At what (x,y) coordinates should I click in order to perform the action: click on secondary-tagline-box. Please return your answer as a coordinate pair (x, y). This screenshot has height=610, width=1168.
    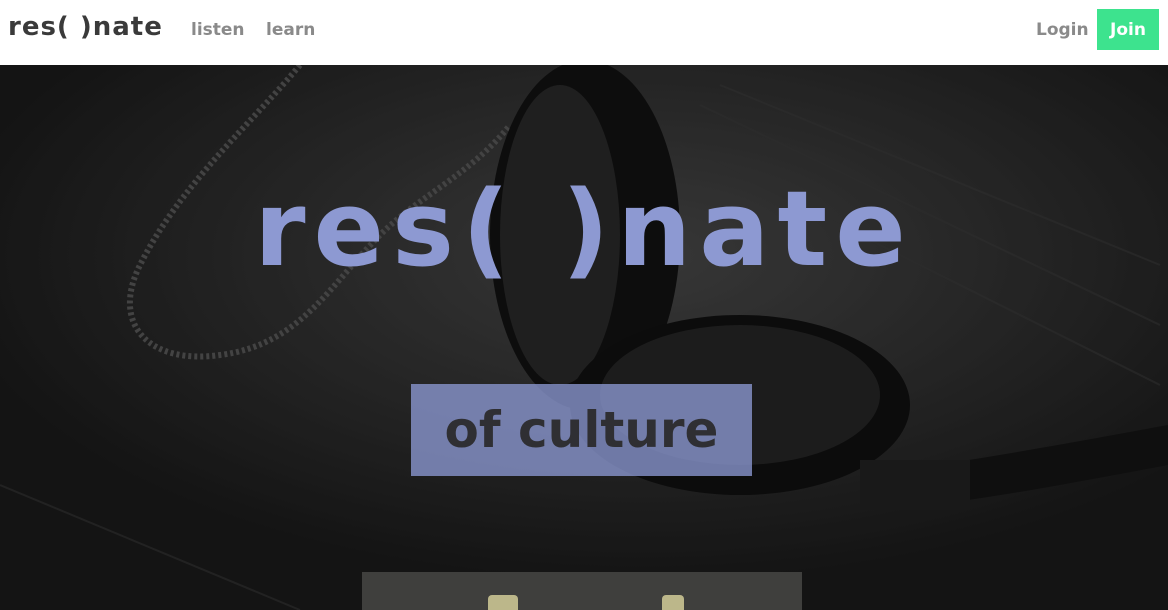
    Looking at the image, I should click on (582, 591).